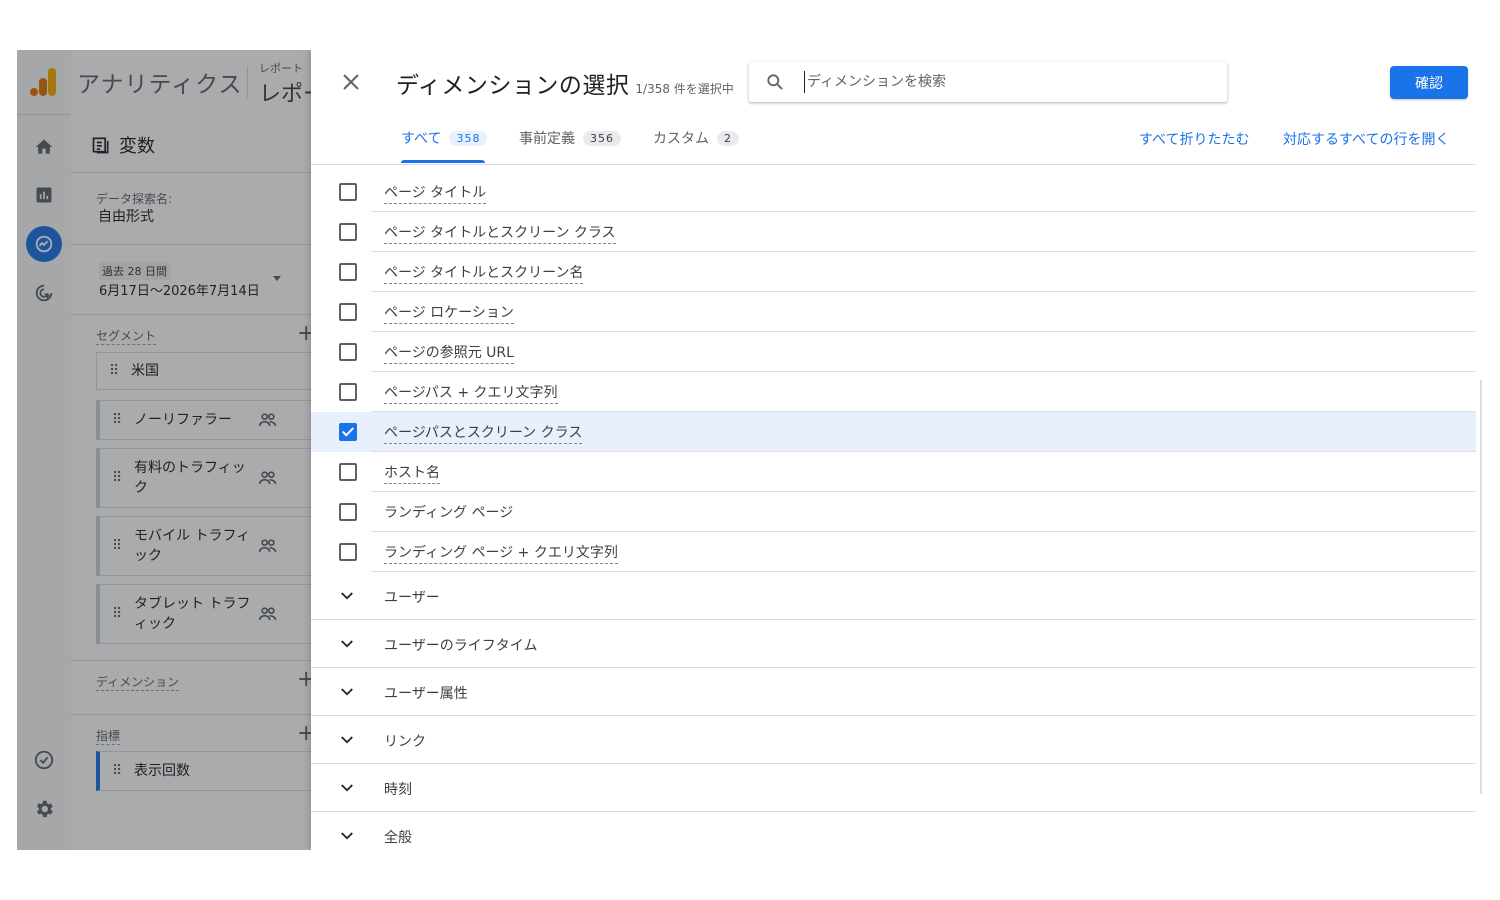 Image resolution: width=1500 pixels, height=900 pixels. I want to click on dimension-label: ランディング ページ, so click(449, 513).